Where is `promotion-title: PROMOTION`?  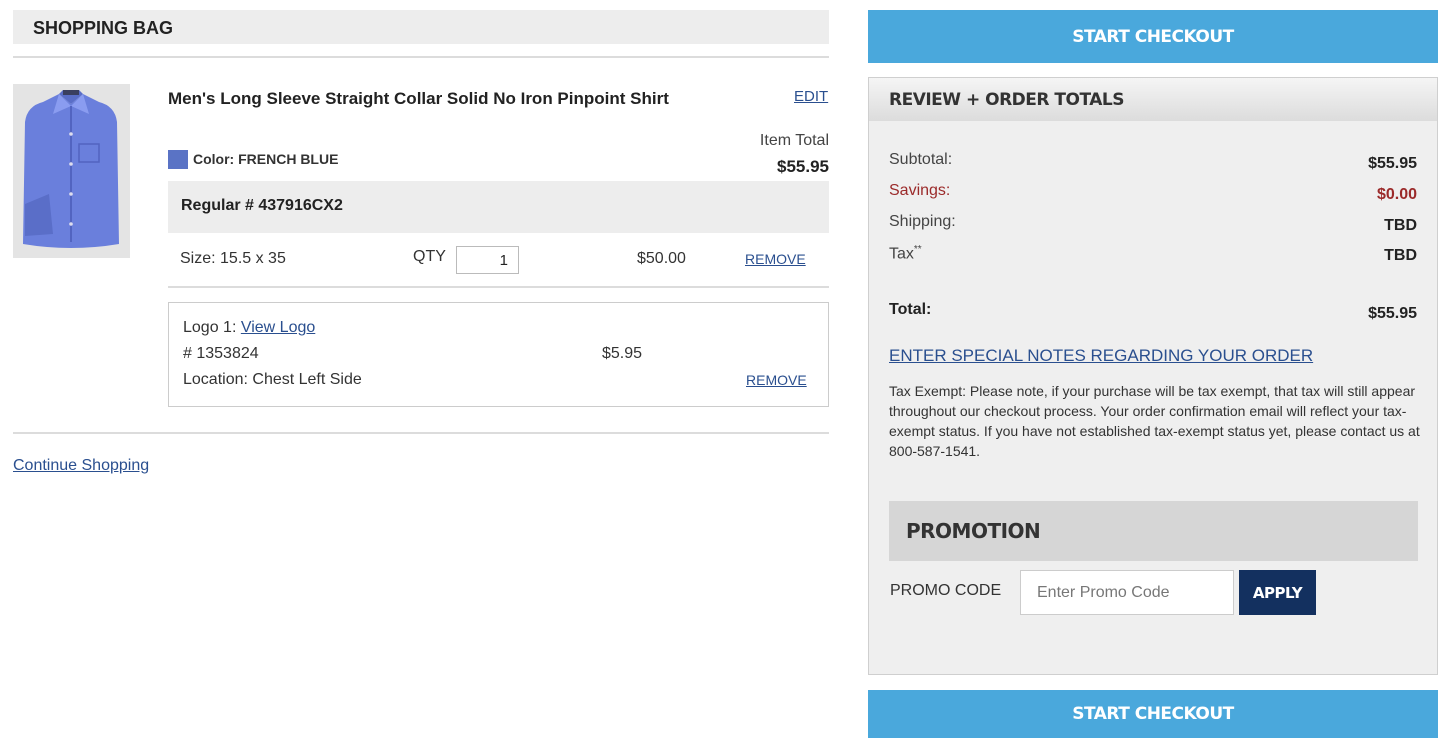 promotion-title: PROMOTION is located at coordinates (973, 531).